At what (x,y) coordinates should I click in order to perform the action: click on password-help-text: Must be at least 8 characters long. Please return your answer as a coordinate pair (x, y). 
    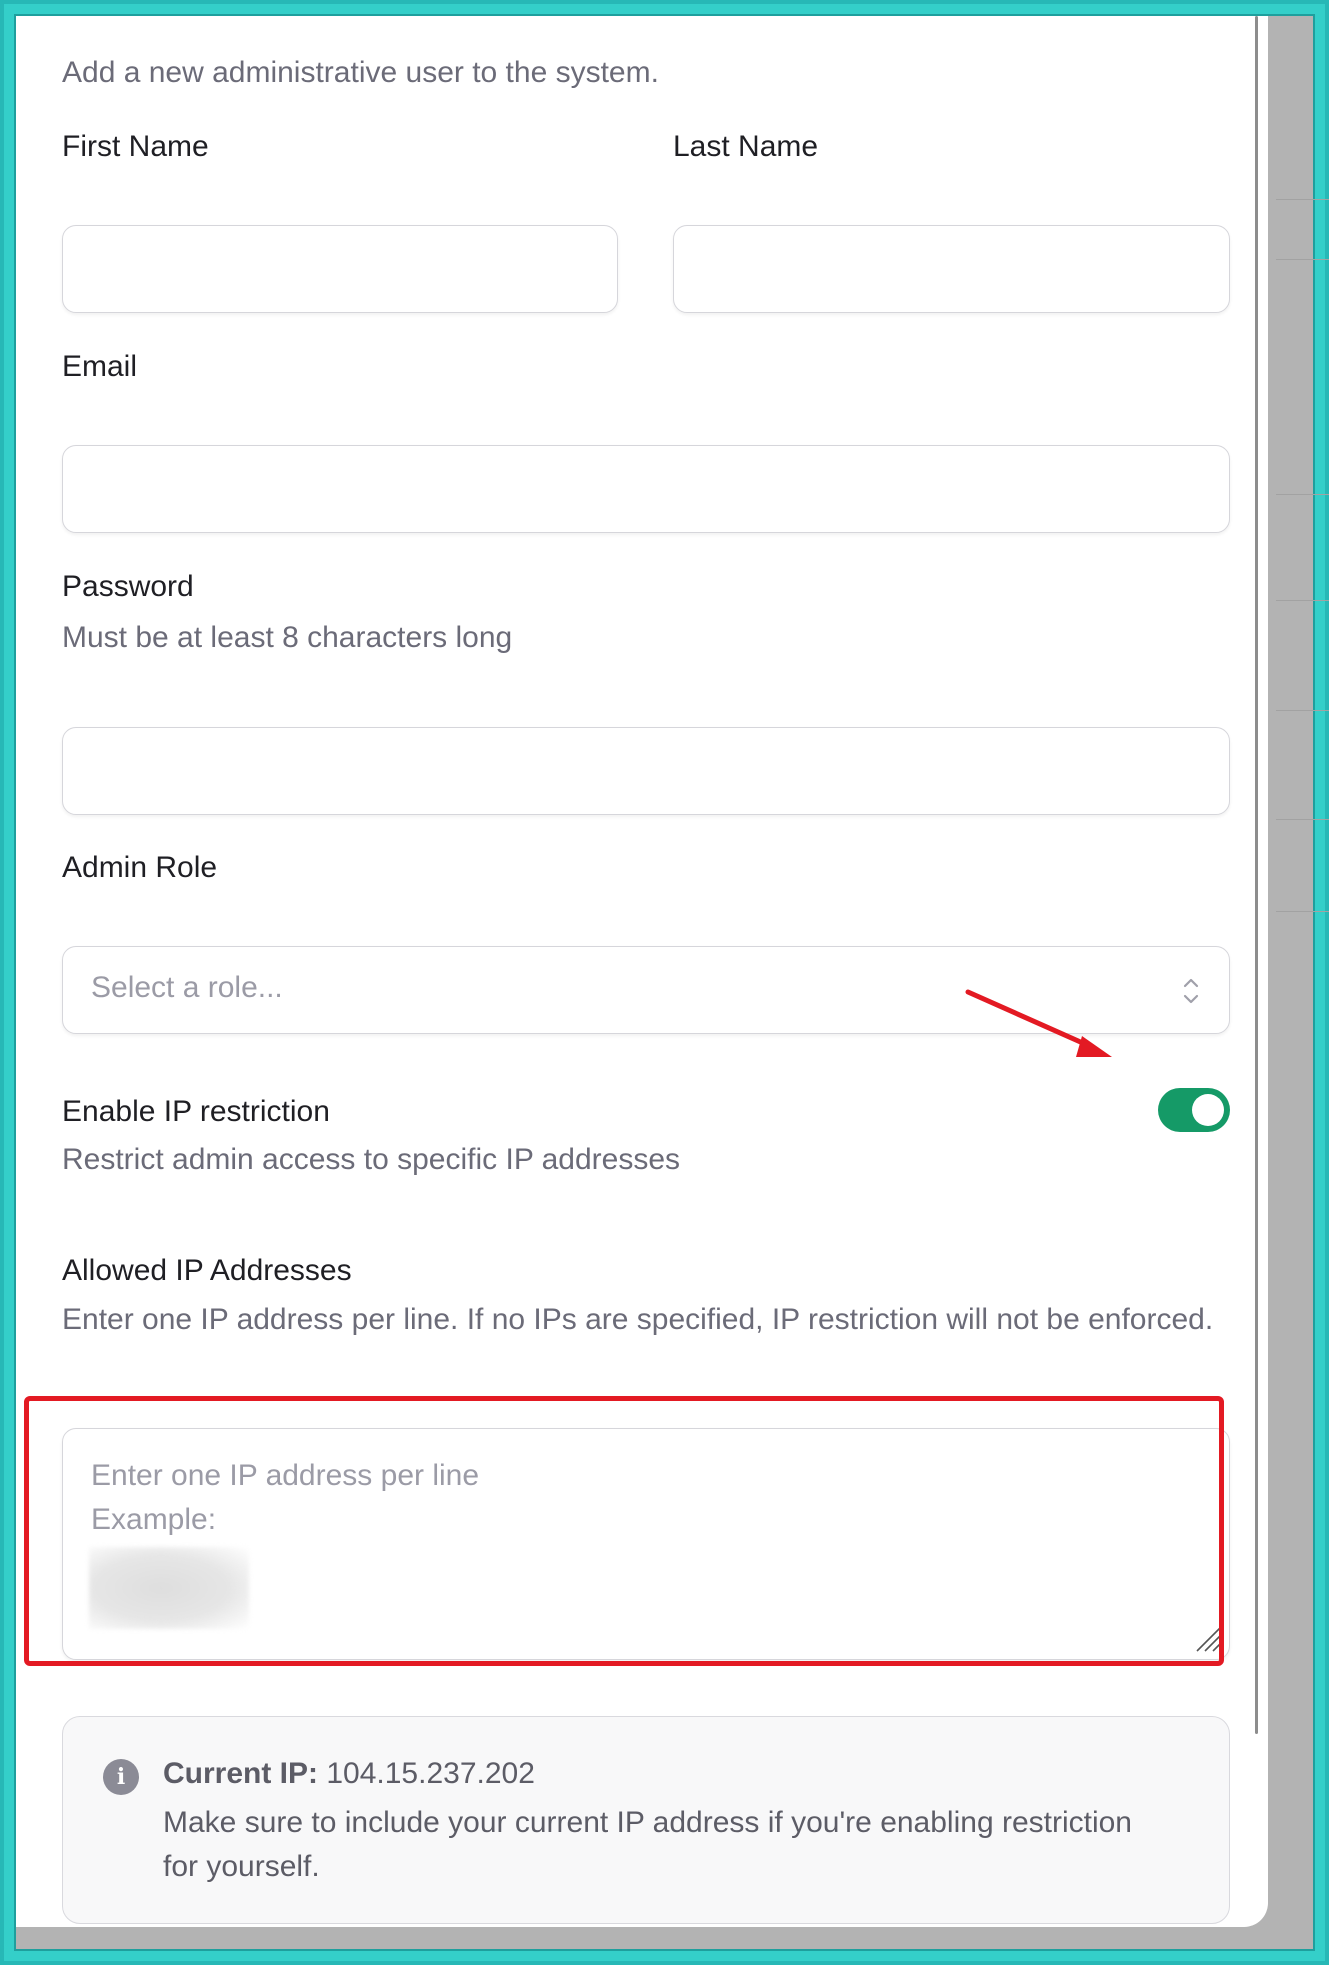
    Looking at the image, I should click on (287, 637).